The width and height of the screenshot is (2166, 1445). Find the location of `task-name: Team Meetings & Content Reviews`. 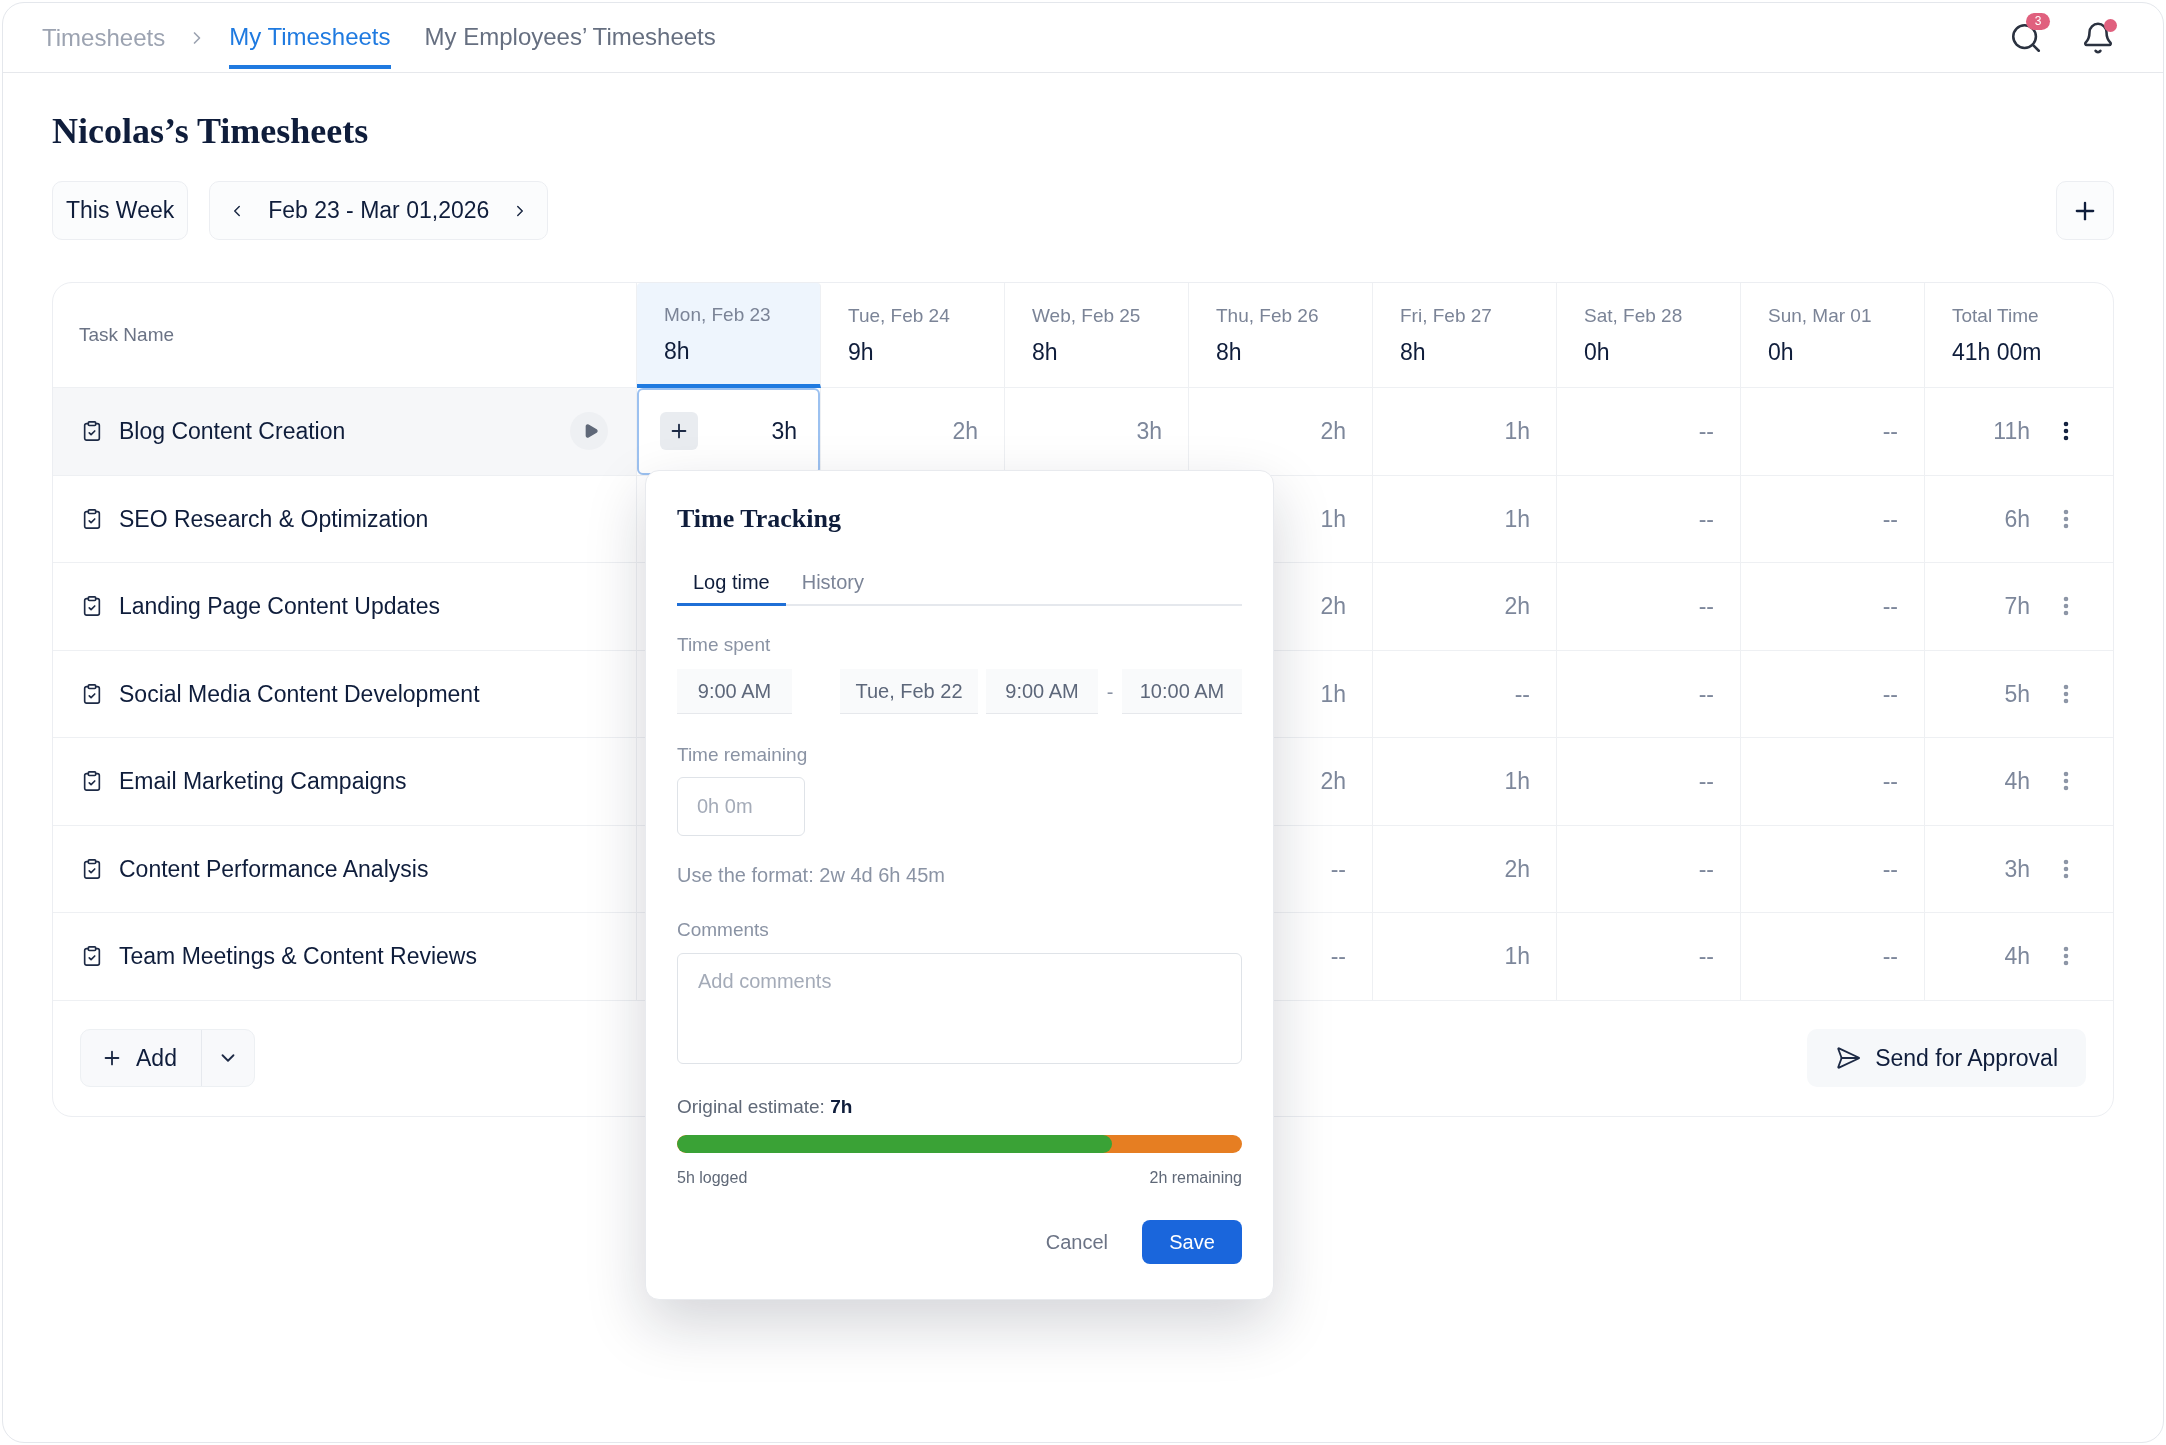

task-name: Team Meetings & Content Reviews is located at coordinates (298, 956).